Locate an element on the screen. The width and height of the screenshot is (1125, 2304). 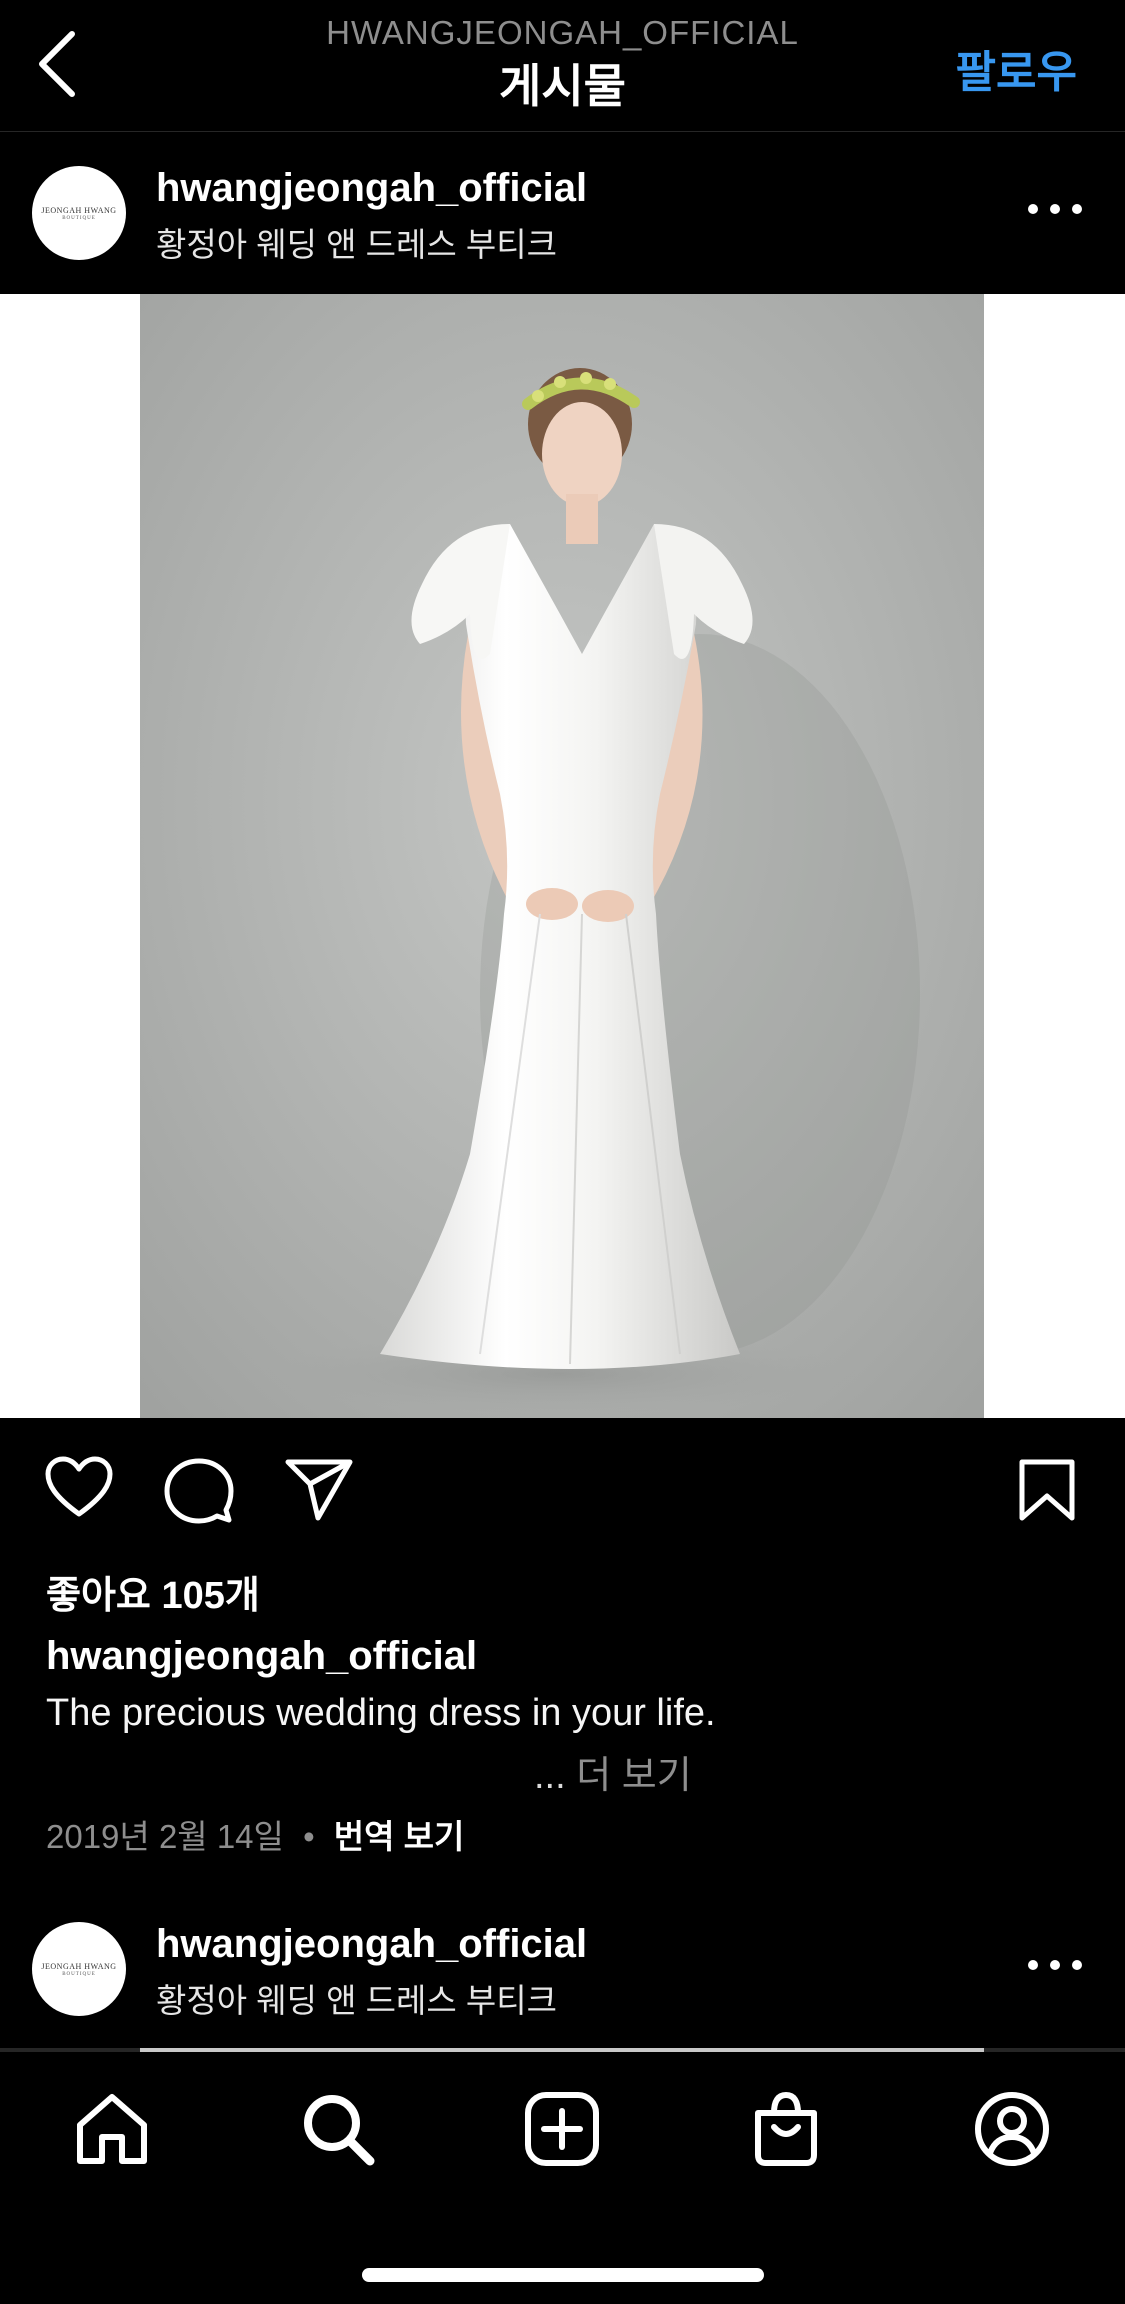
translate-link: 번역 보기 is located at coordinates (399, 1836).